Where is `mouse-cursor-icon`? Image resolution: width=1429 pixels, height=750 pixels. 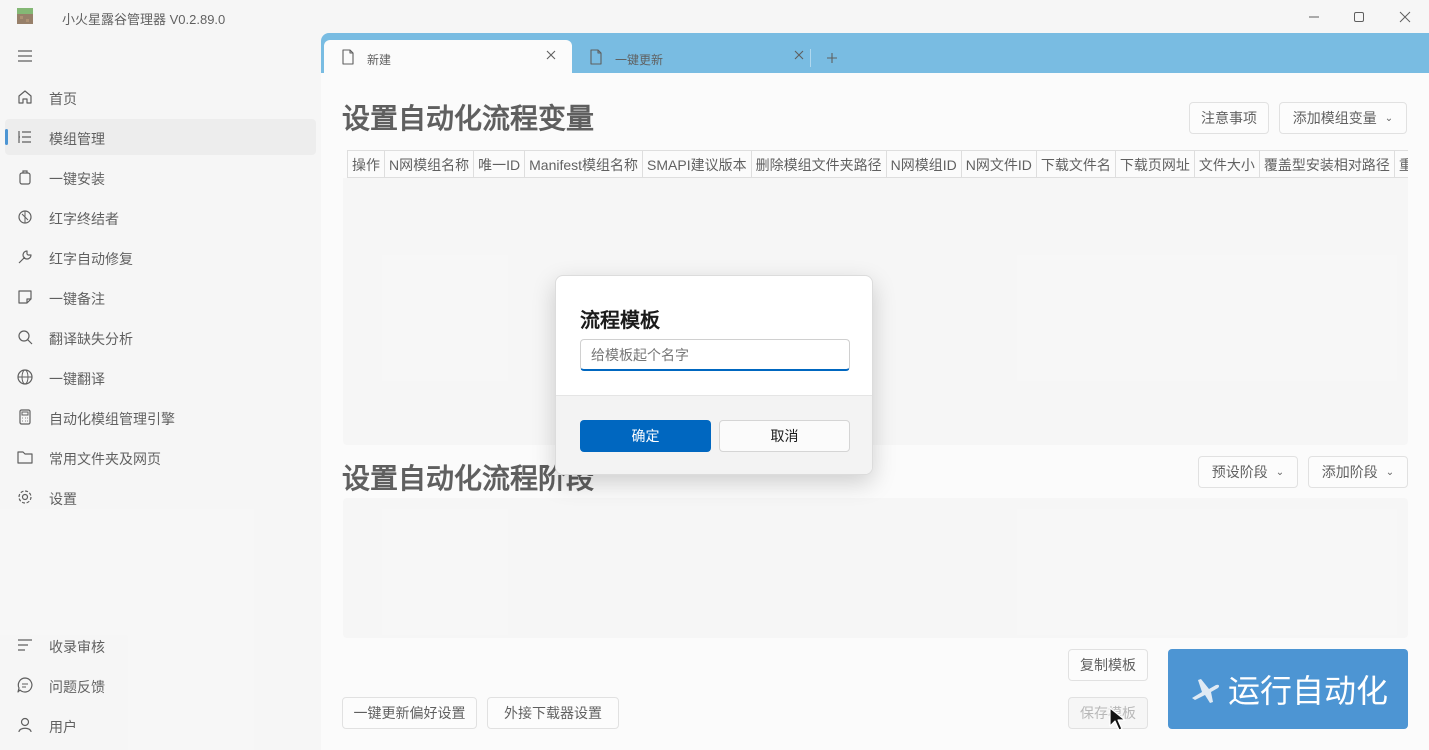
mouse-cursor-icon is located at coordinates (1117, 719).